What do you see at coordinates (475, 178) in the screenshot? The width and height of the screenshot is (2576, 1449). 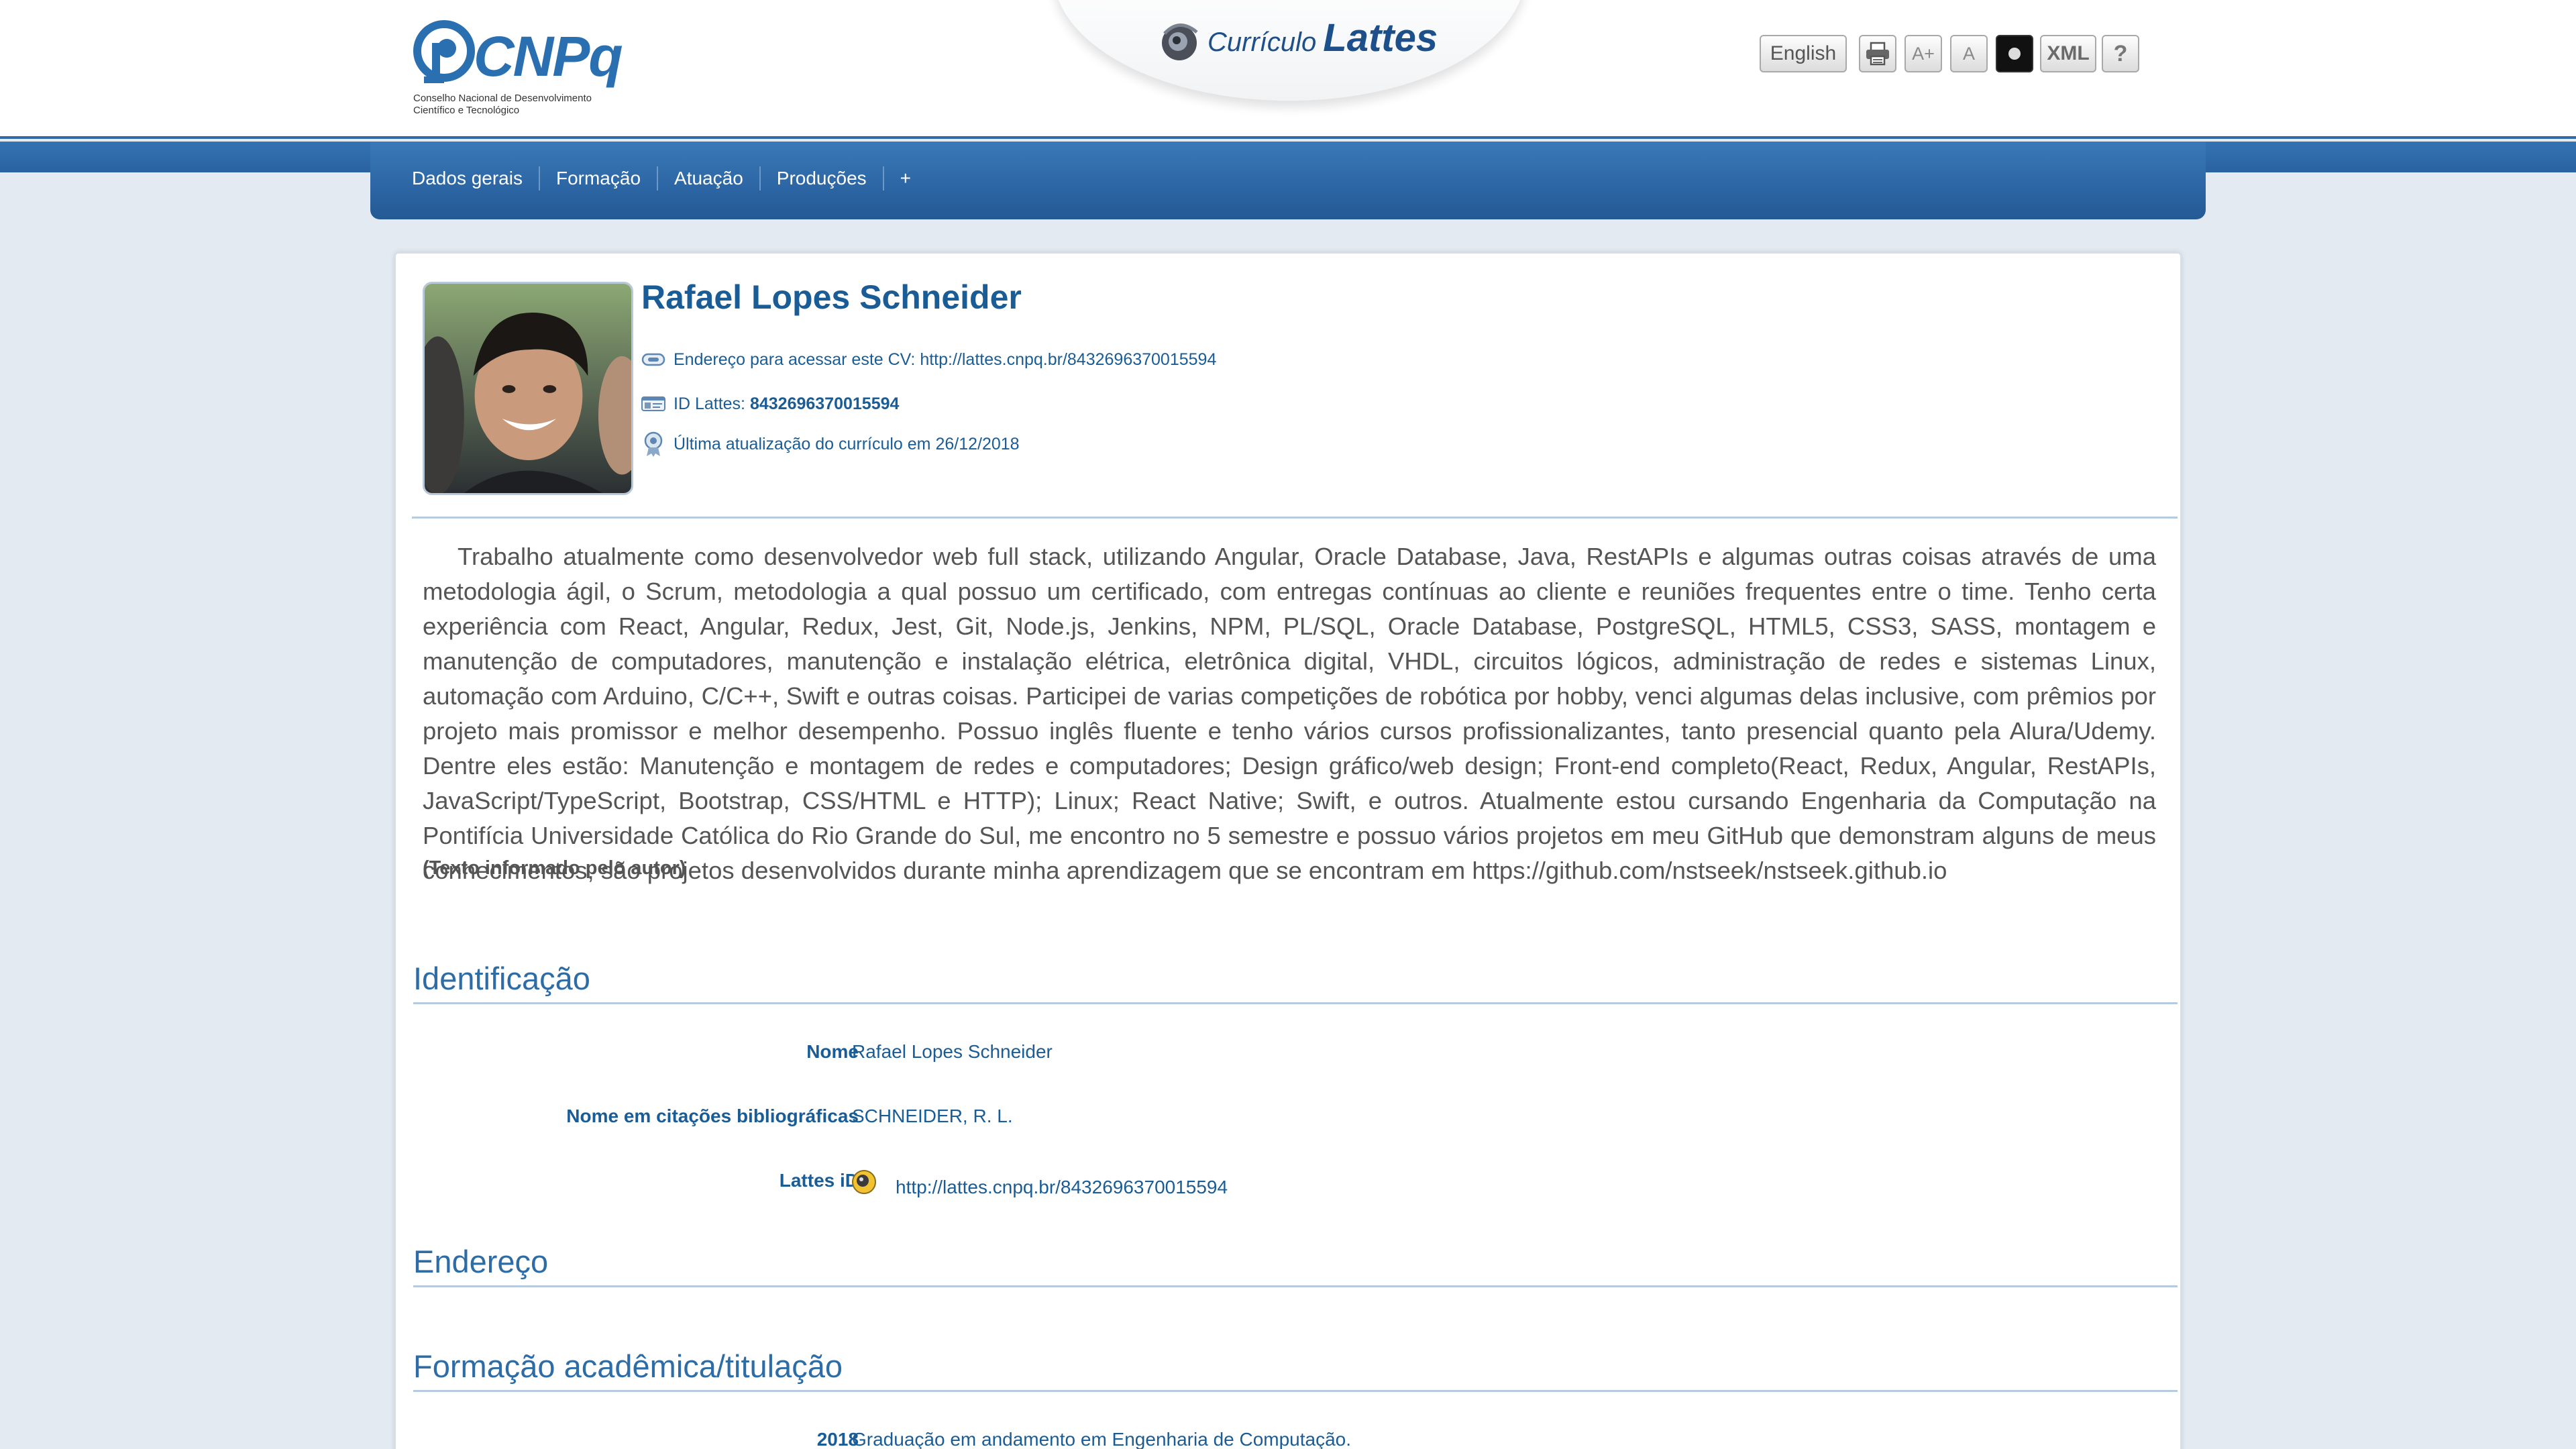 I see `nav-item-dados-gerais: Dados gerais` at bounding box center [475, 178].